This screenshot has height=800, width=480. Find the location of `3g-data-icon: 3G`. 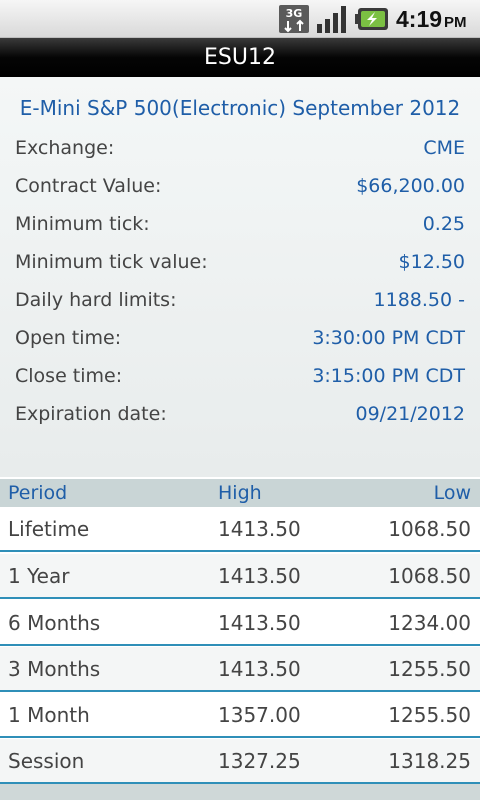

3g-data-icon: 3G is located at coordinates (294, 19).